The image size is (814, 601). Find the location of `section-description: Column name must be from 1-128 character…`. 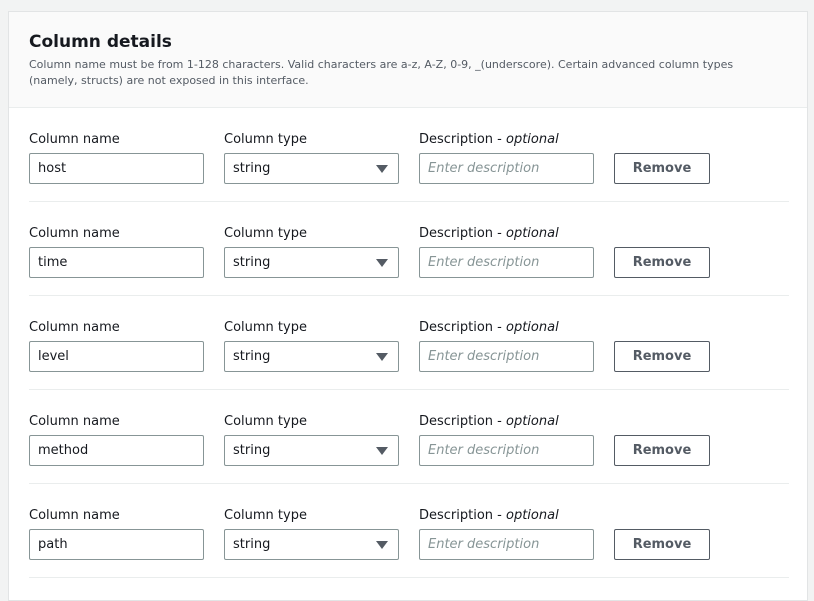

section-description: Column name must be from 1-128 character… is located at coordinates (381, 72).